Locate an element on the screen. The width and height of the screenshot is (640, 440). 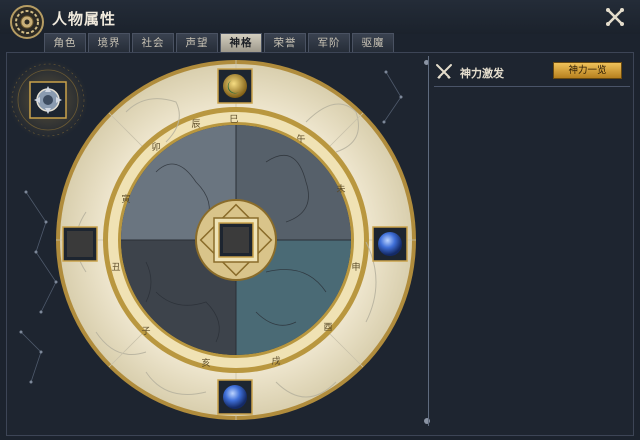
tab-bar: 角色 境界 社会 声望 神格 荣誉 军阶 驱魔 is located at coordinates (220, 42).